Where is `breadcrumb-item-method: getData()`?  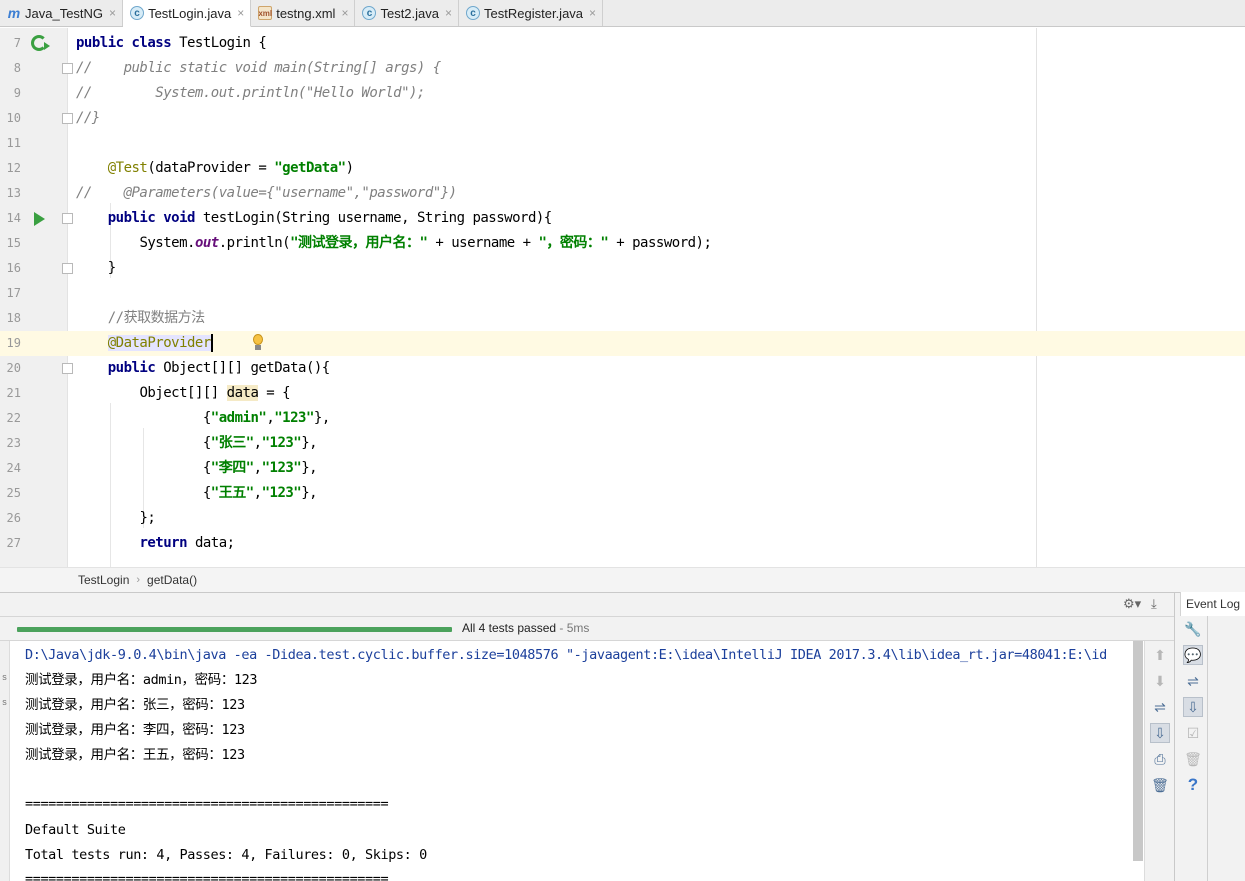 breadcrumb-item-method: getData() is located at coordinates (172, 580).